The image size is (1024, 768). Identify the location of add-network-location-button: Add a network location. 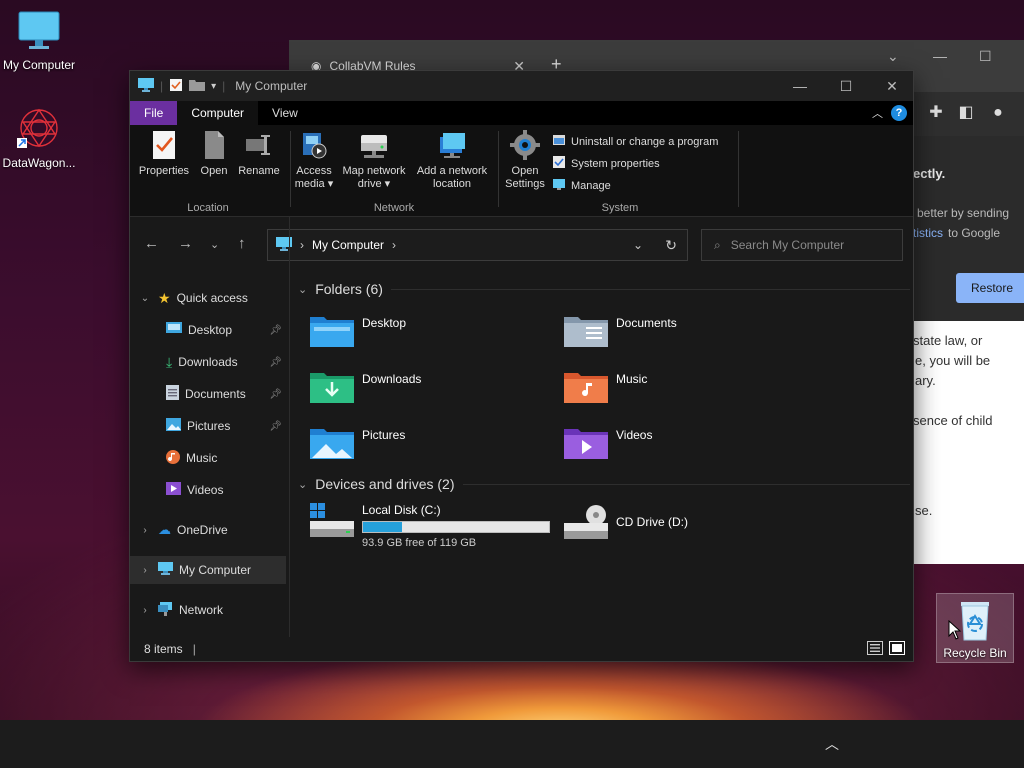
(452, 160).